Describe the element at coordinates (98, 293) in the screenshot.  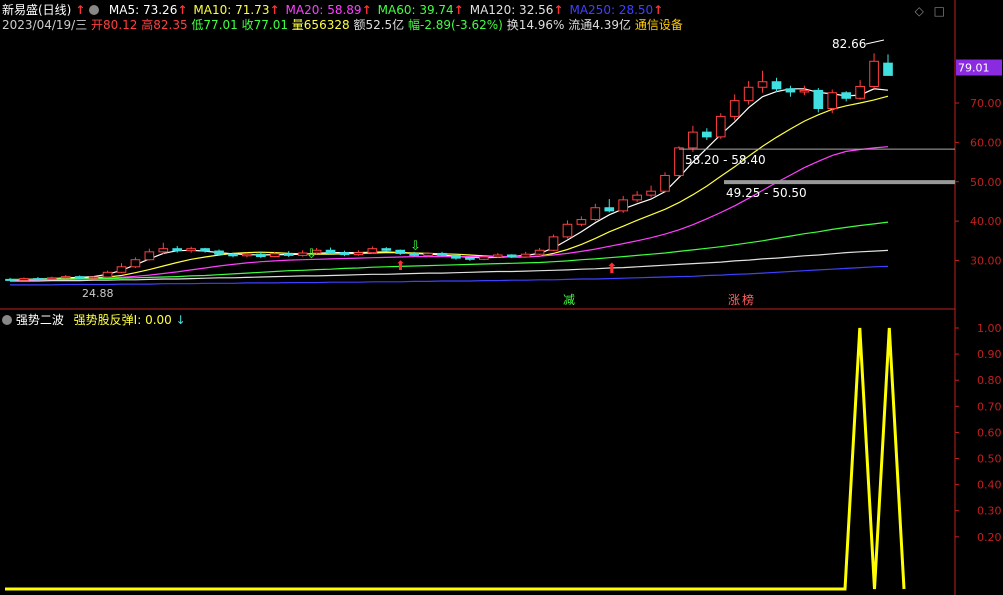
I see `low-label: 24.88` at that location.